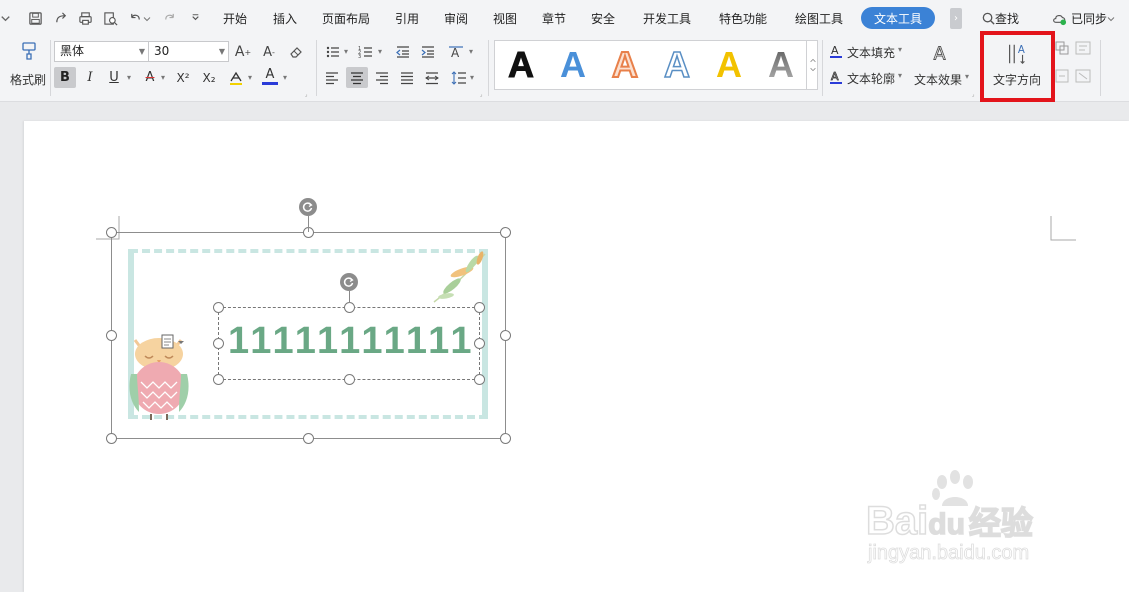 Image resolution: width=1129 pixels, height=592 pixels. I want to click on more-tabs-button: ›, so click(956, 18).